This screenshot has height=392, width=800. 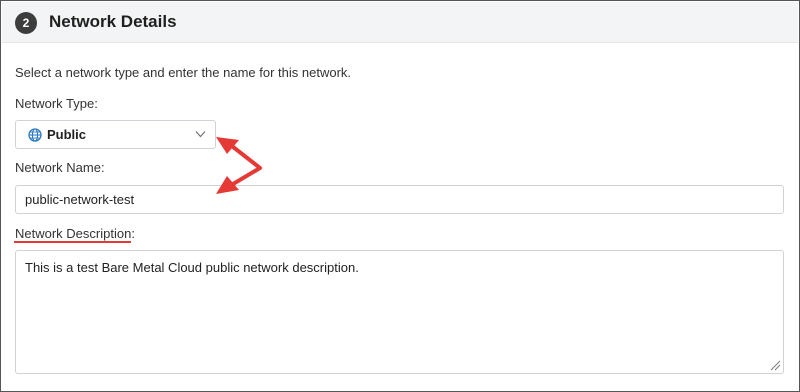 I want to click on network-name-input, so click(x=399, y=199).